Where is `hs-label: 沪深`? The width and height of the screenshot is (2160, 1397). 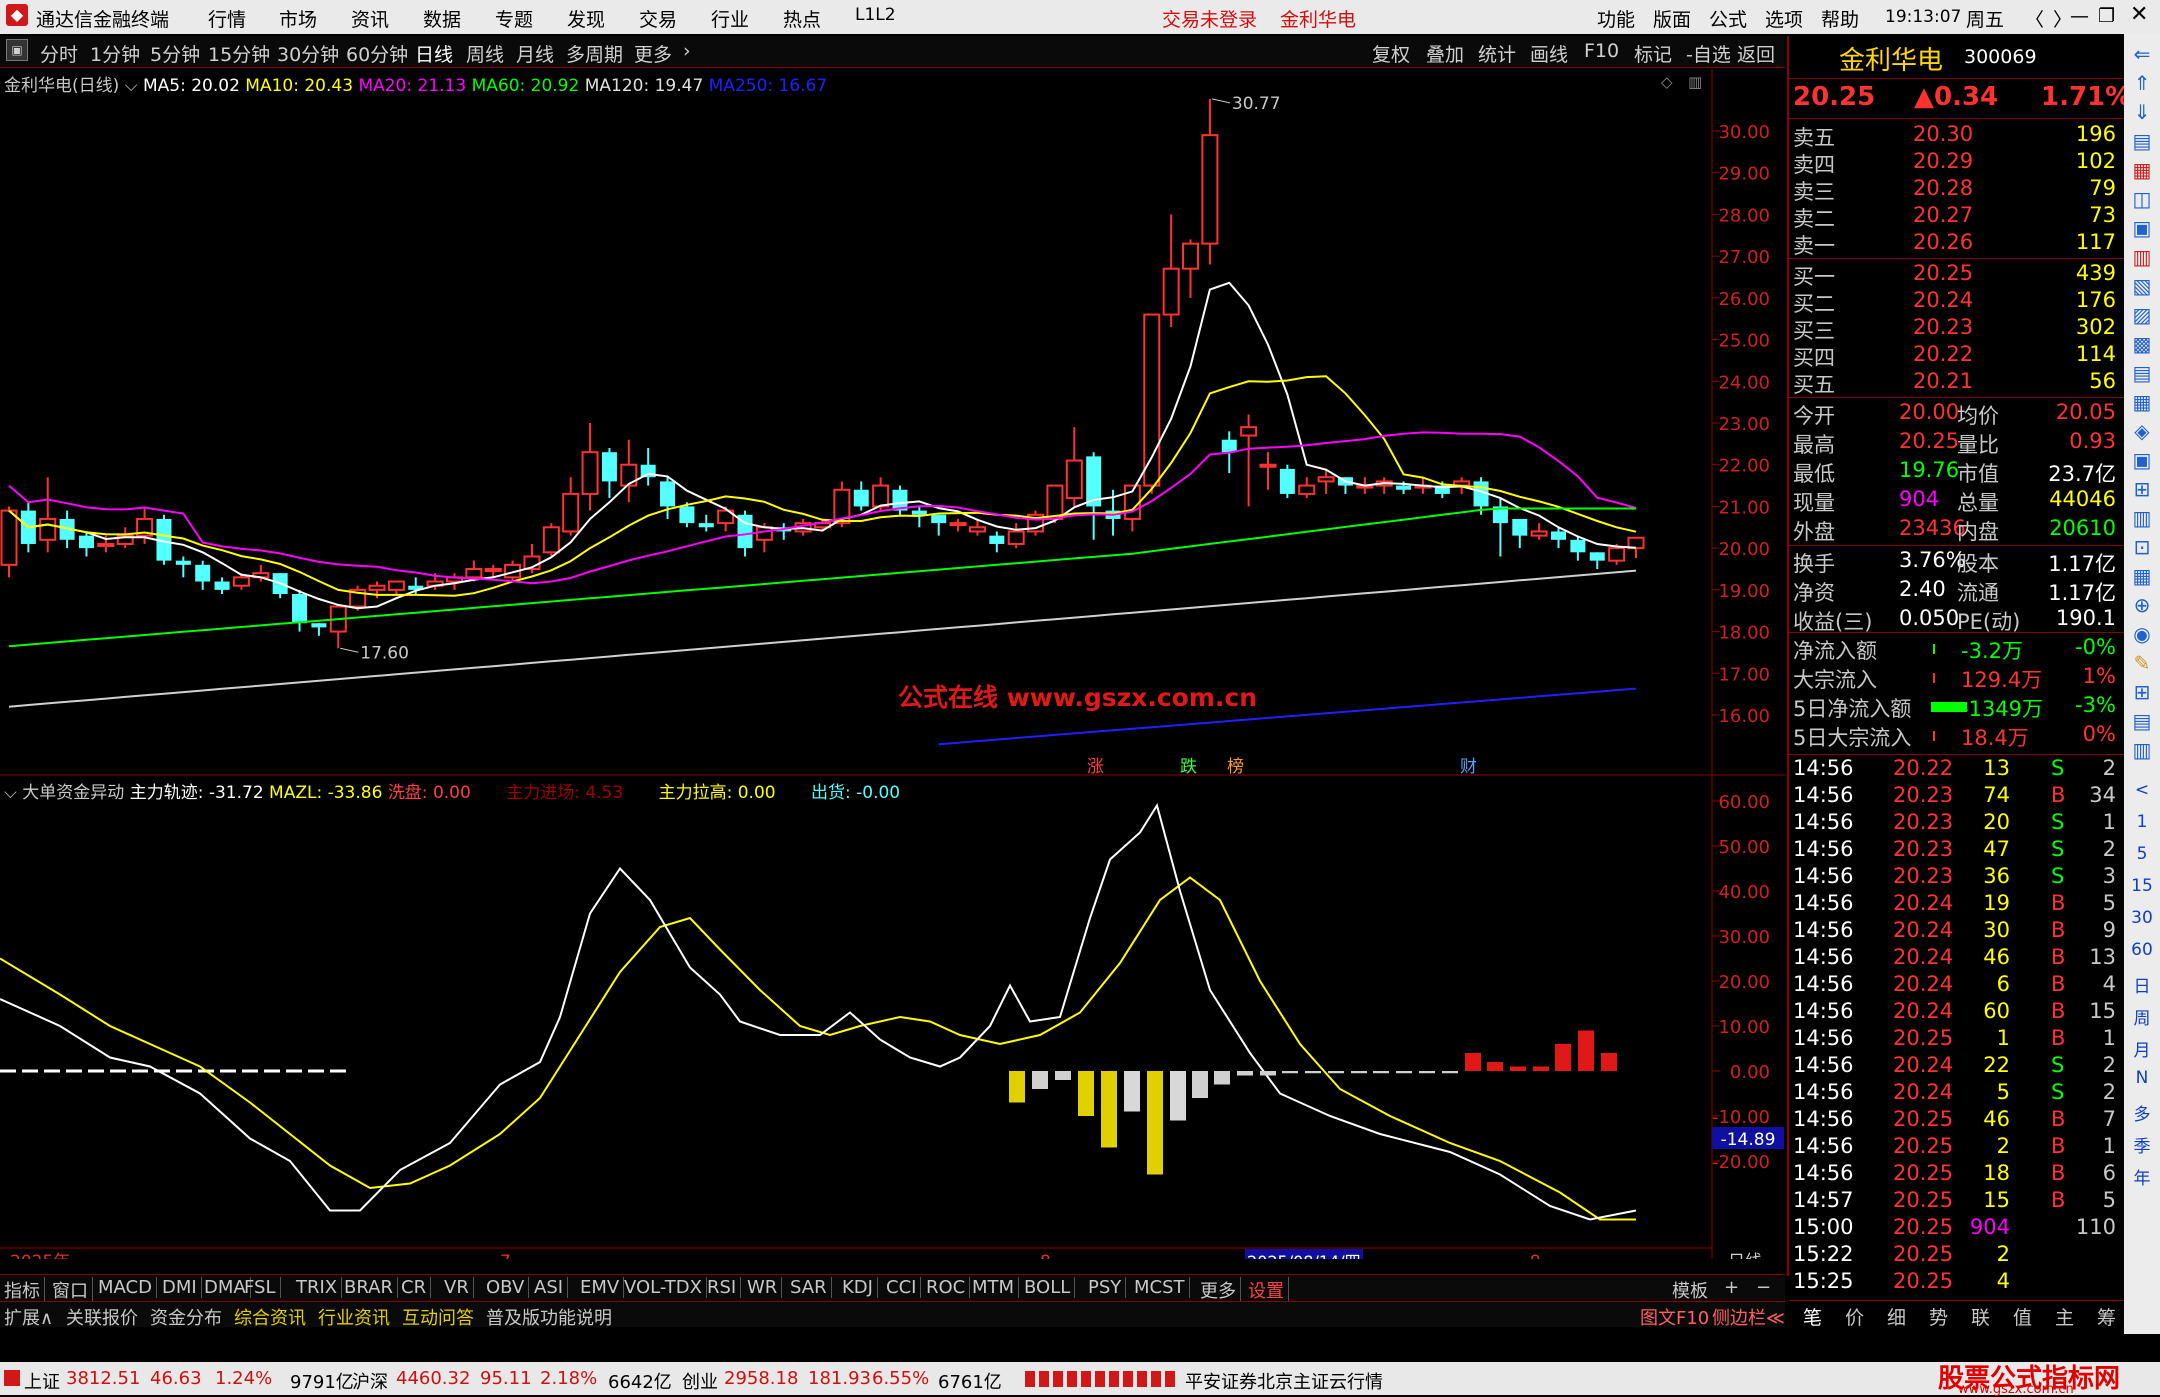
hs-label: 沪深 is located at coordinates (370, 1381).